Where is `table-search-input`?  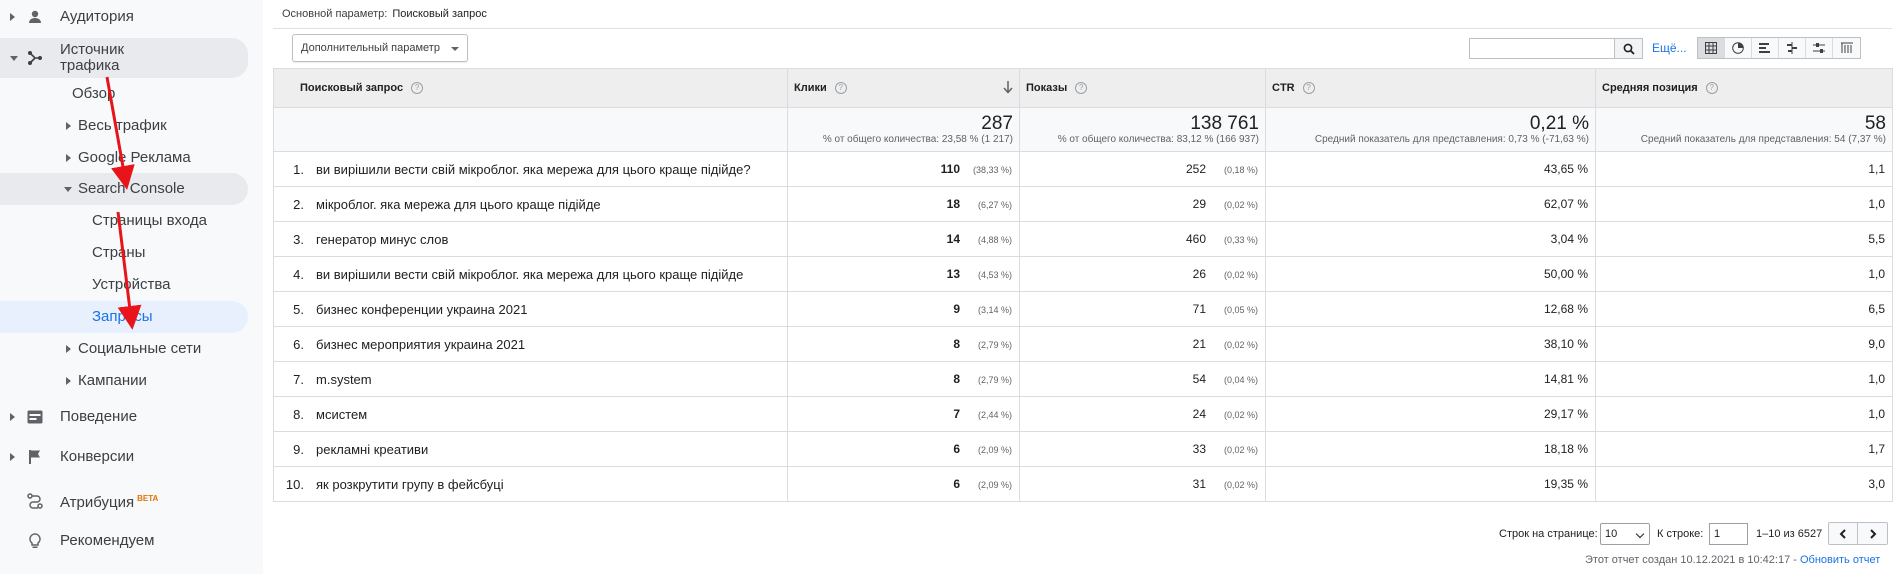
table-search-input is located at coordinates (1541, 48).